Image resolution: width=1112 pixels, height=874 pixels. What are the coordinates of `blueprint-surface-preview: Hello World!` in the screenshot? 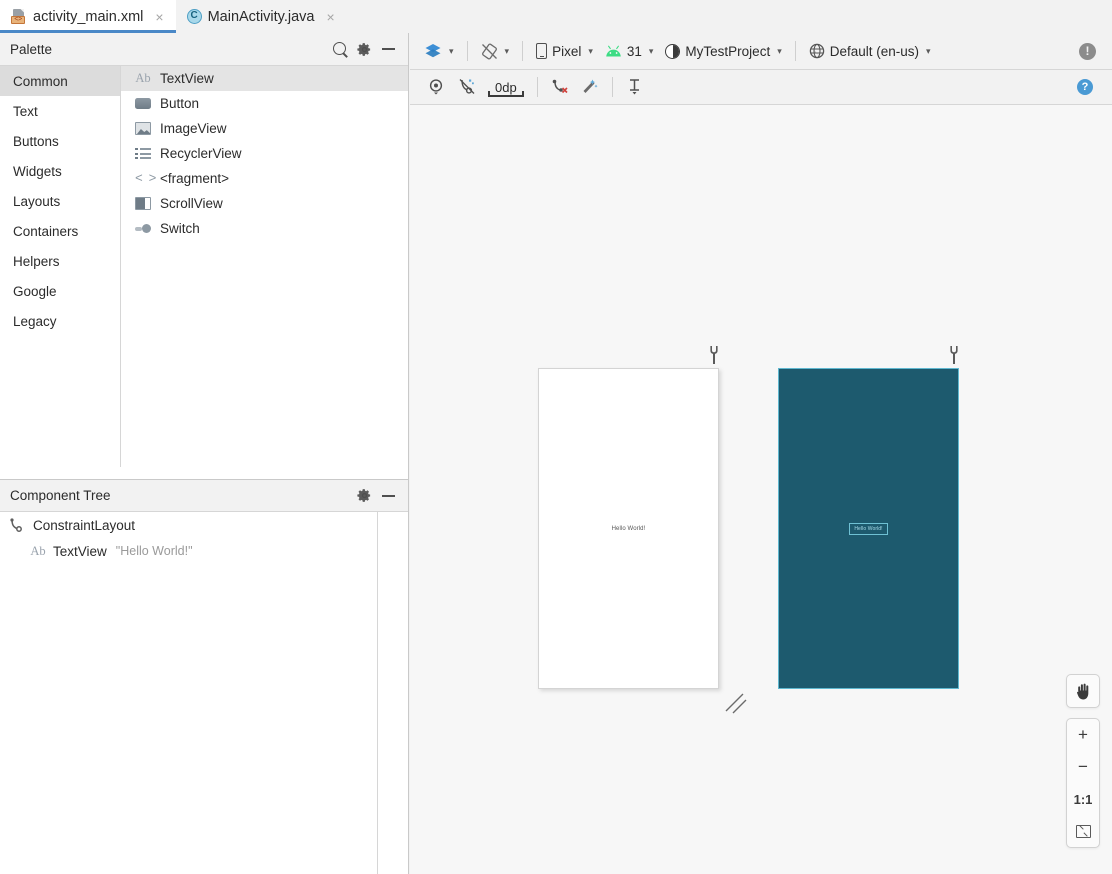 It's located at (868, 528).